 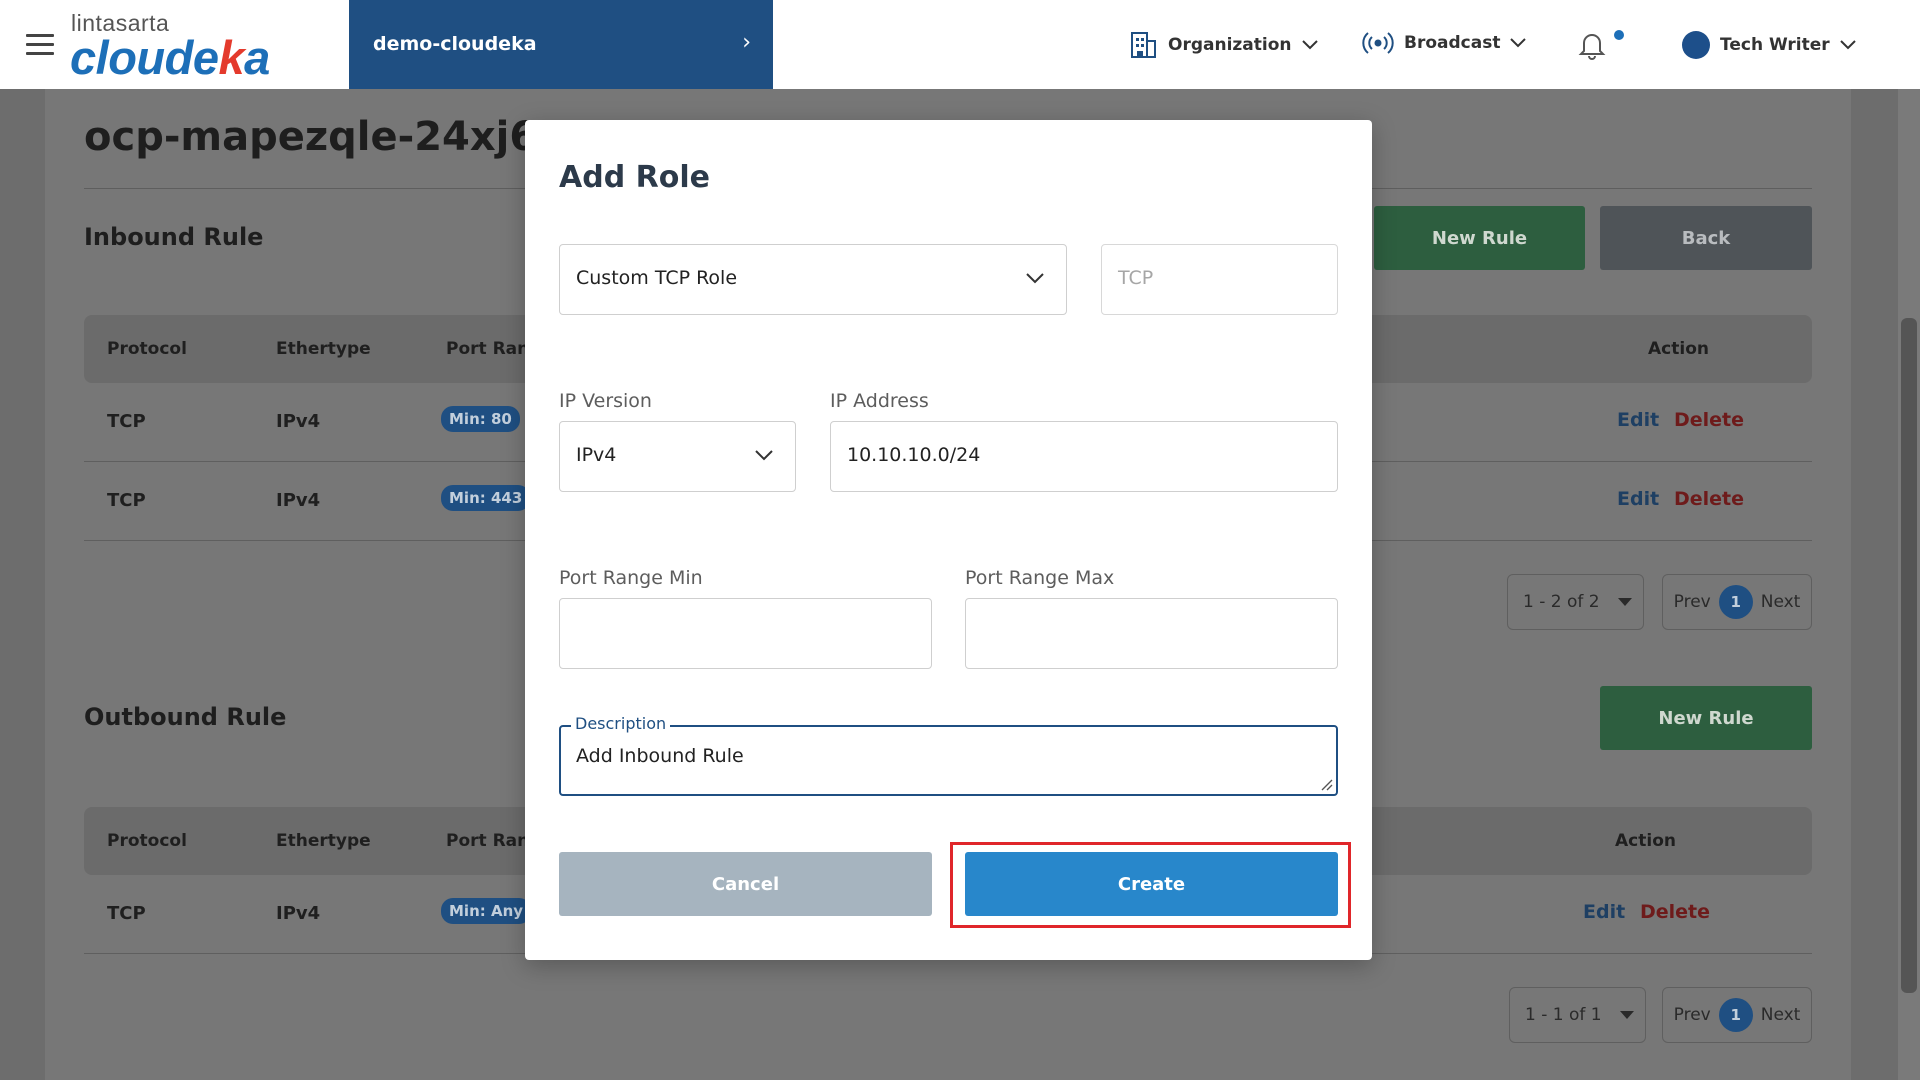 What do you see at coordinates (621, 723) in the screenshot?
I see `description-label: Description` at bounding box center [621, 723].